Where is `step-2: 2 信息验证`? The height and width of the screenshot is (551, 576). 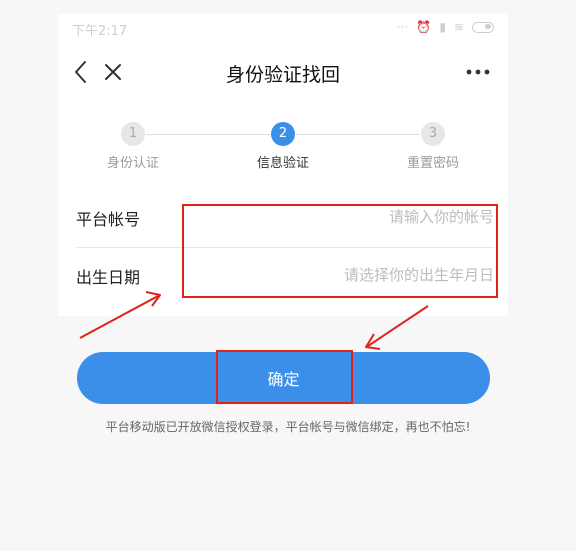
step-2: 2 信息验证 is located at coordinates (283, 146).